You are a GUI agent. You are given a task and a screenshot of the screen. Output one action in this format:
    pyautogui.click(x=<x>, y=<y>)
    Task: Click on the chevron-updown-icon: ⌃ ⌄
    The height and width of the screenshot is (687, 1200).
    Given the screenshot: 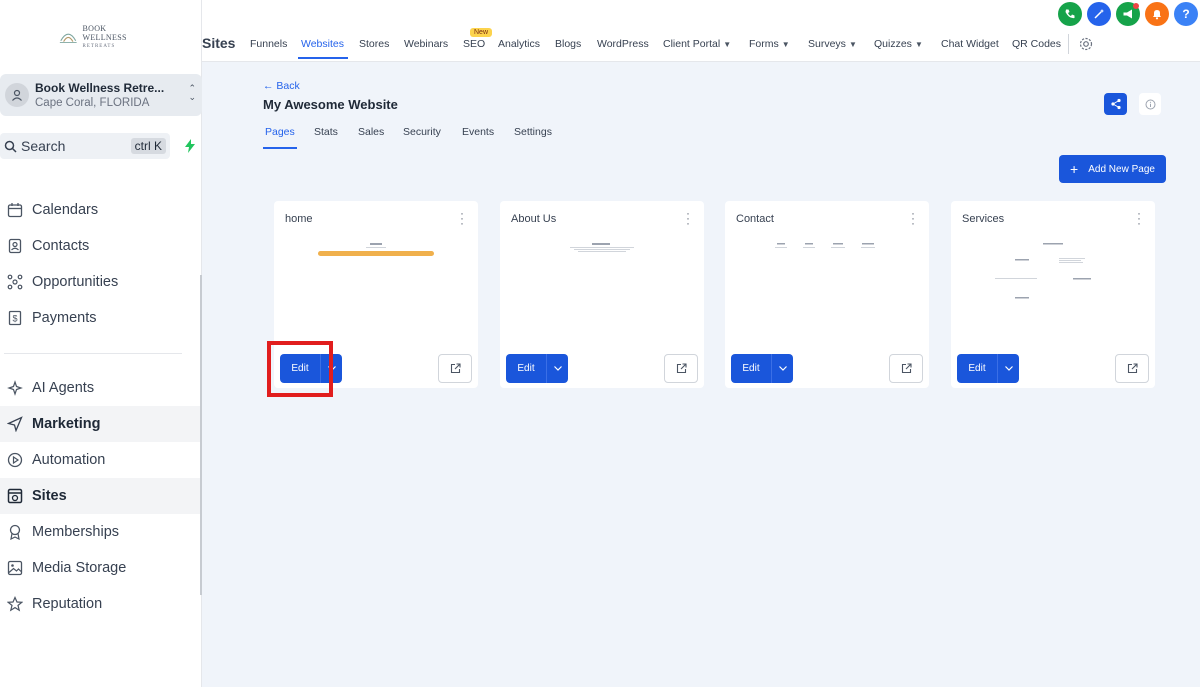 What is the action you would take?
    pyautogui.click(x=192, y=92)
    